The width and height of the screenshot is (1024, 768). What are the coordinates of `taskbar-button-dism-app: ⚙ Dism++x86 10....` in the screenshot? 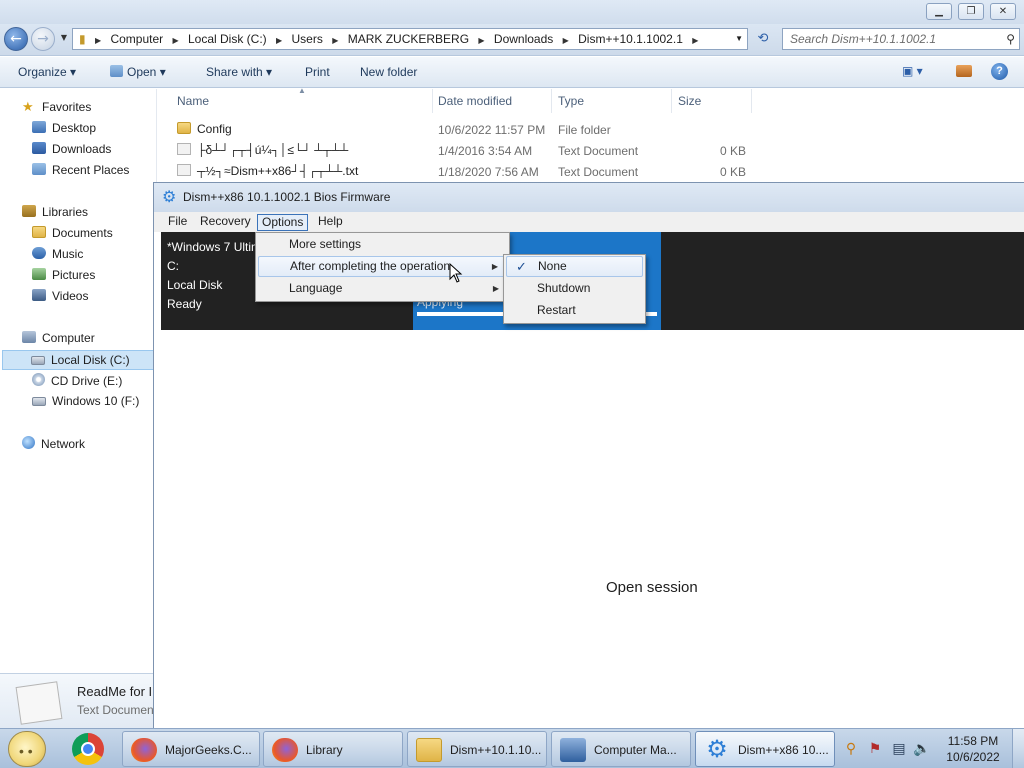 It's located at (765, 749).